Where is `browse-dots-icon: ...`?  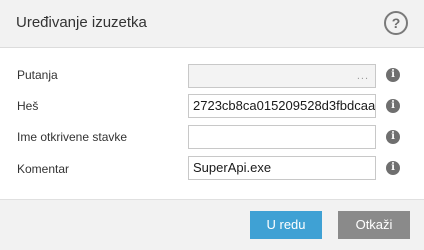
browse-dots-icon: ... is located at coordinates (363, 76).